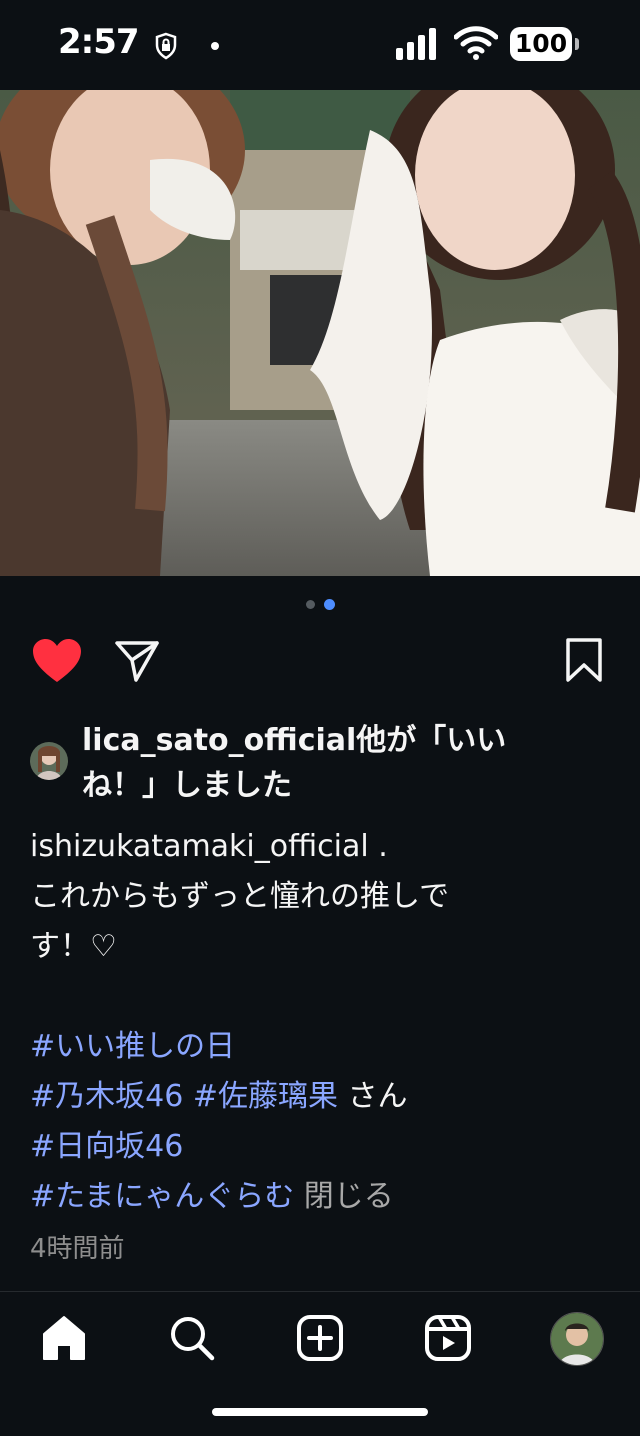  I want to click on caption-username-suffix: ., so click(378, 846).